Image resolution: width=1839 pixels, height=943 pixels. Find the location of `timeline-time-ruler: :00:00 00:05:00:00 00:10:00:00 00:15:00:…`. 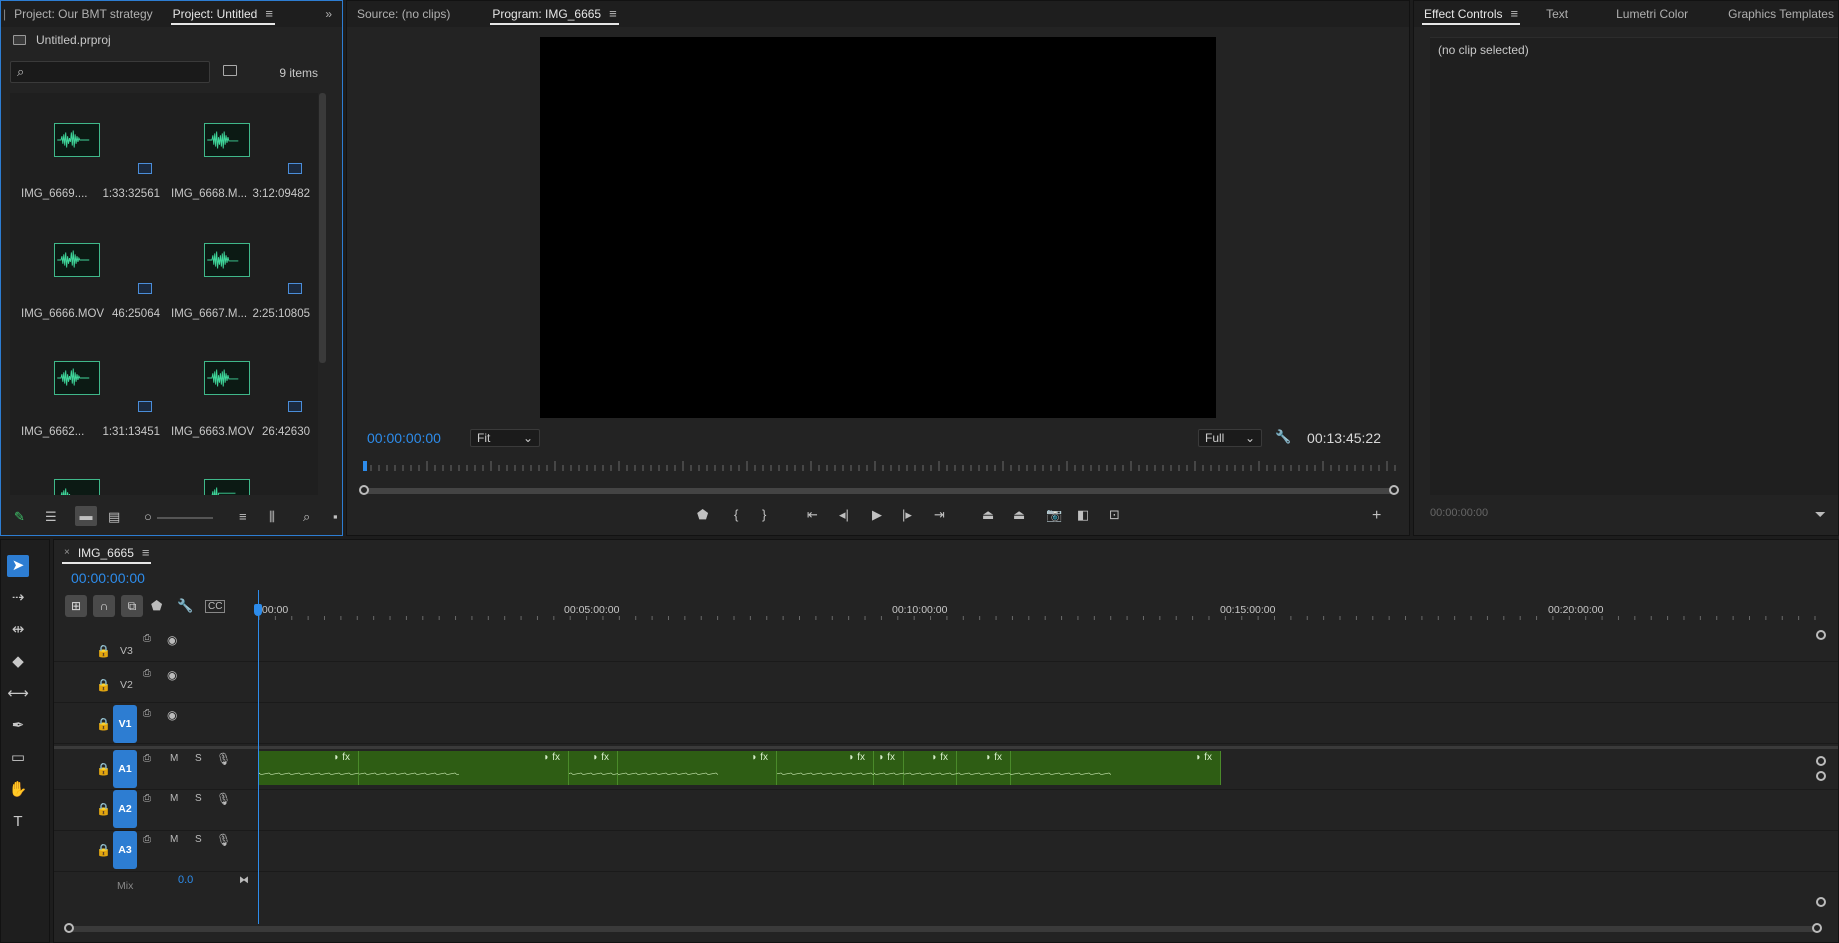

timeline-time-ruler: :00:00 00:05:00:00 00:10:00:00 00:15:00:… is located at coordinates (1037, 605).